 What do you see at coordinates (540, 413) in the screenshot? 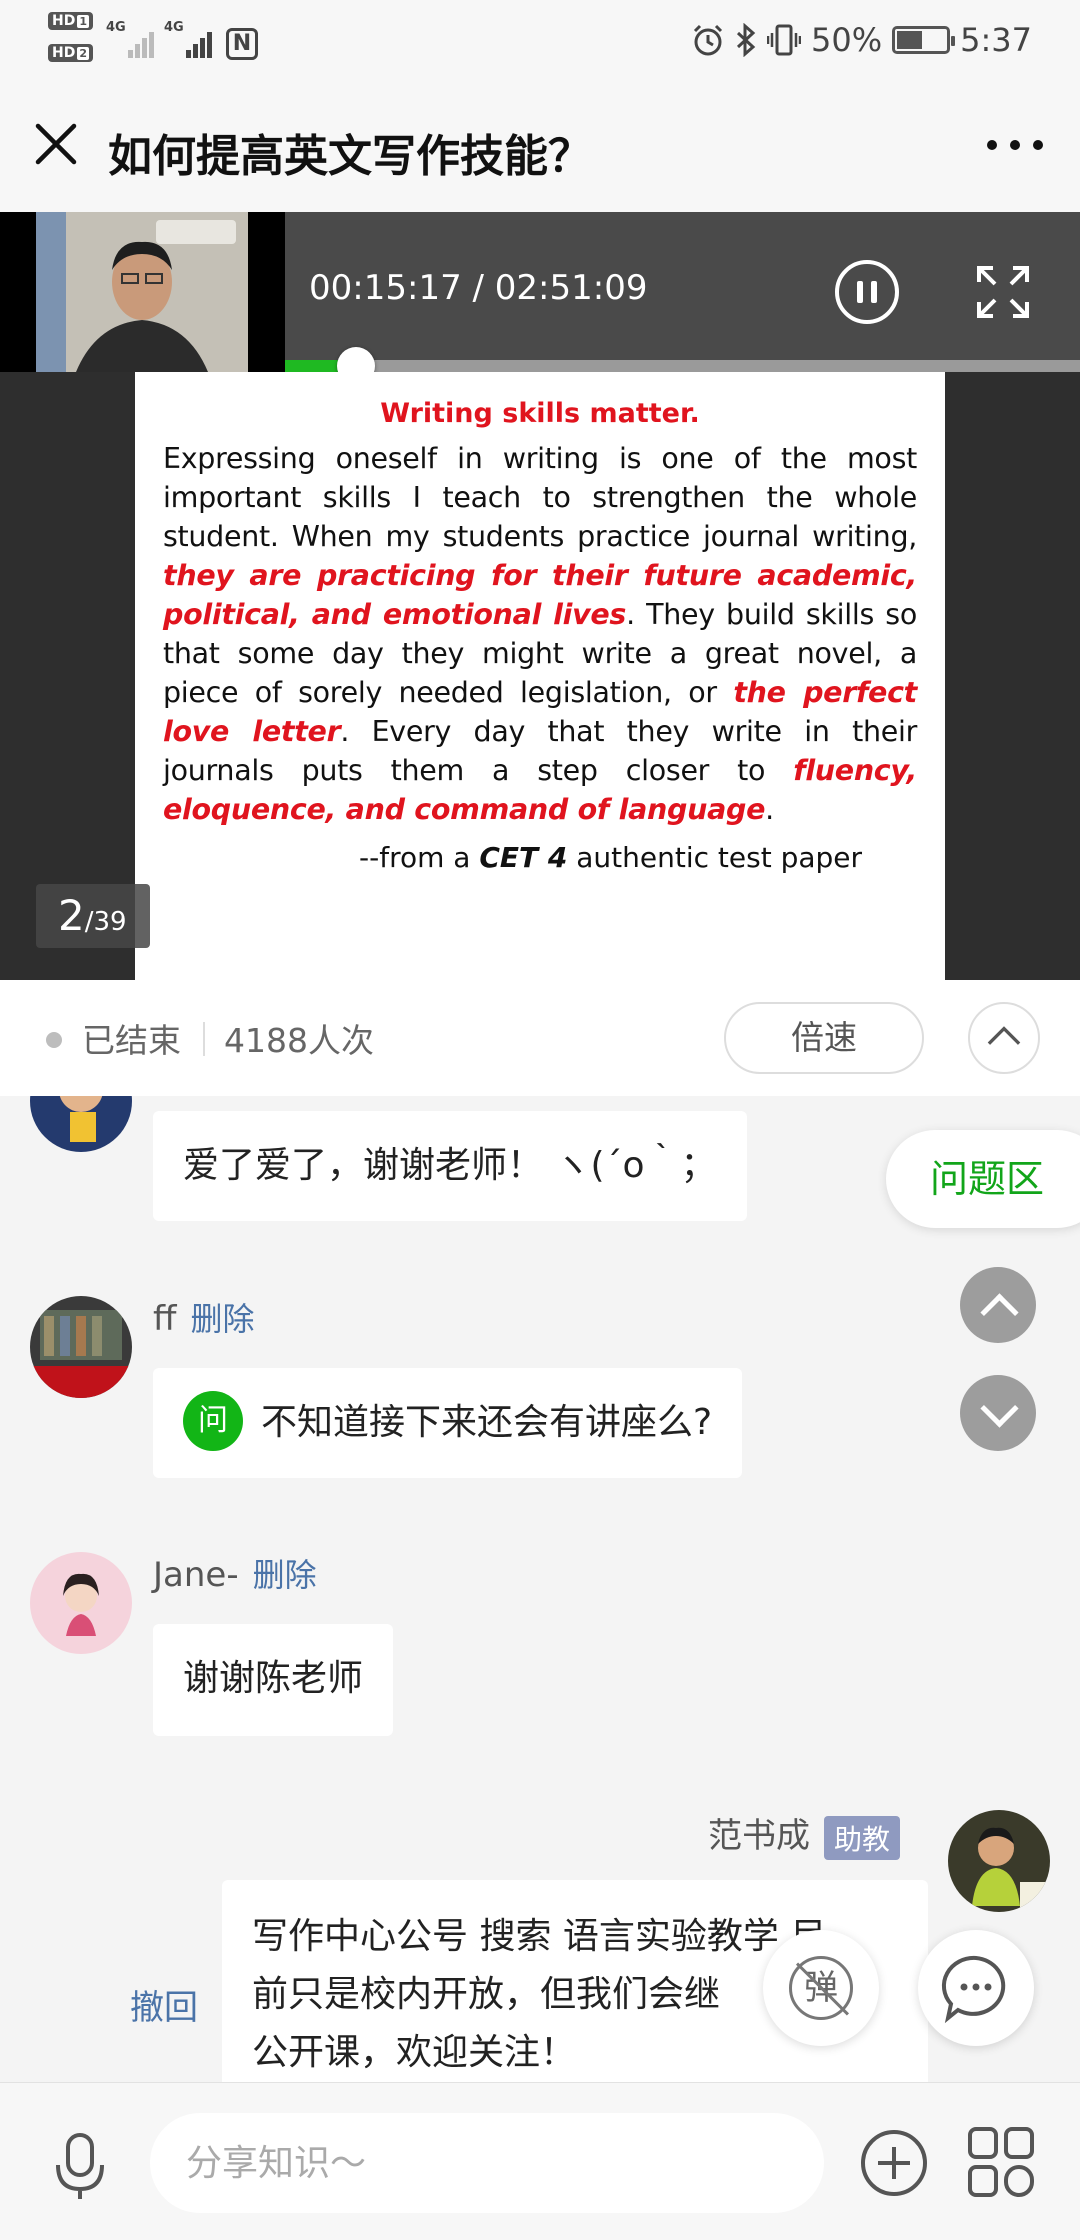
I see `slide-title: Writing skills matter.` at bounding box center [540, 413].